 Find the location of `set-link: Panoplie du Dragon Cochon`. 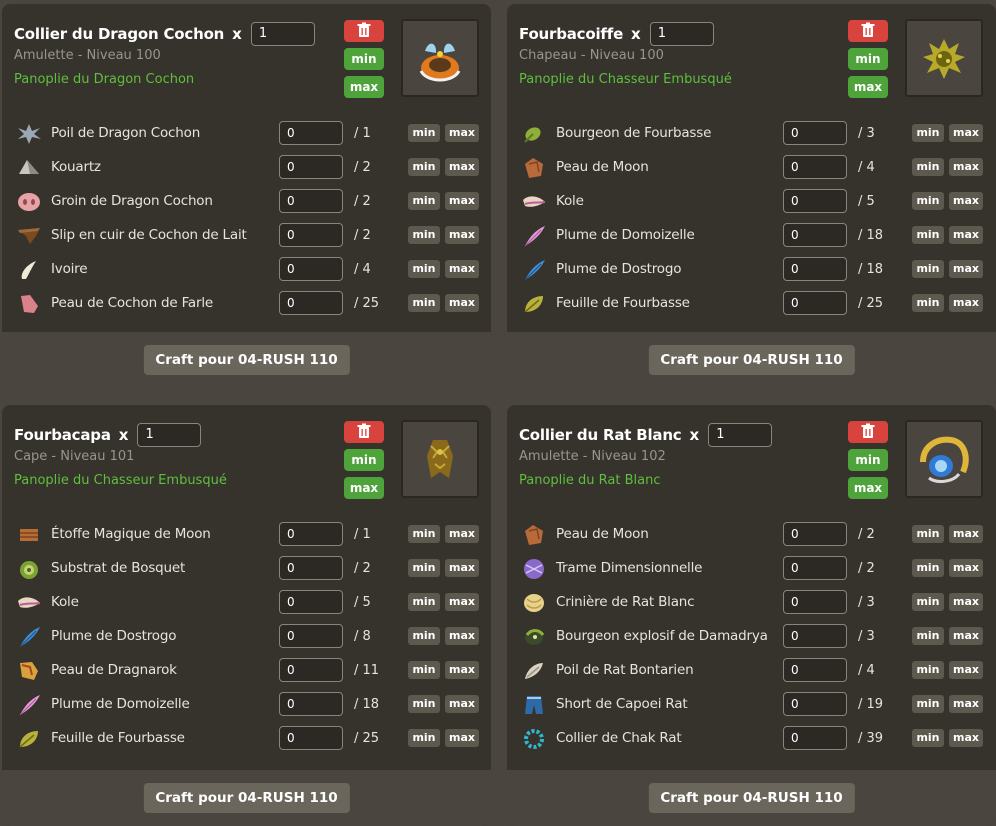

set-link: Panoplie du Dragon Cochon is located at coordinates (104, 79).